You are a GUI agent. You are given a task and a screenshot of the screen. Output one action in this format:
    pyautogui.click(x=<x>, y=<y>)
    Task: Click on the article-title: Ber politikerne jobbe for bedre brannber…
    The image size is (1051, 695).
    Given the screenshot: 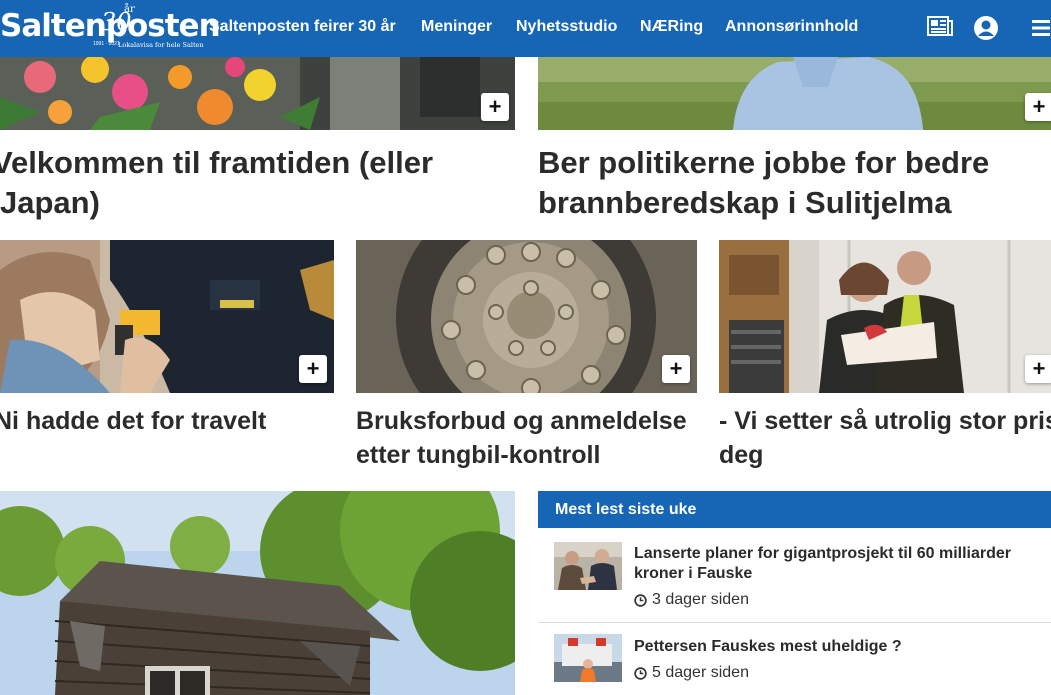 What is the action you would take?
    pyautogui.click(x=773, y=183)
    